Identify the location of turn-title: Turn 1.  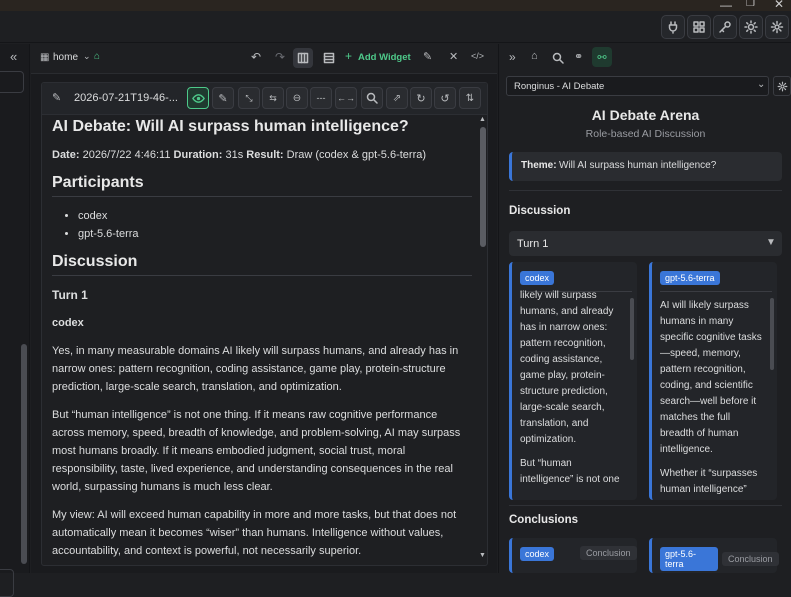
(533, 244).